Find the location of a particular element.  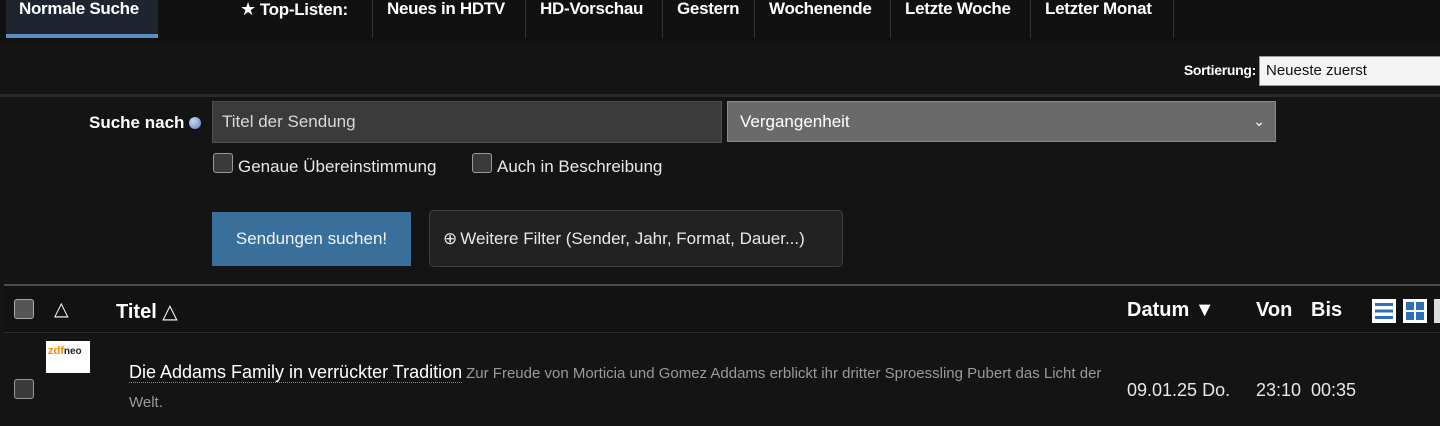

time-range-value: Vergangenheit is located at coordinates (795, 121).